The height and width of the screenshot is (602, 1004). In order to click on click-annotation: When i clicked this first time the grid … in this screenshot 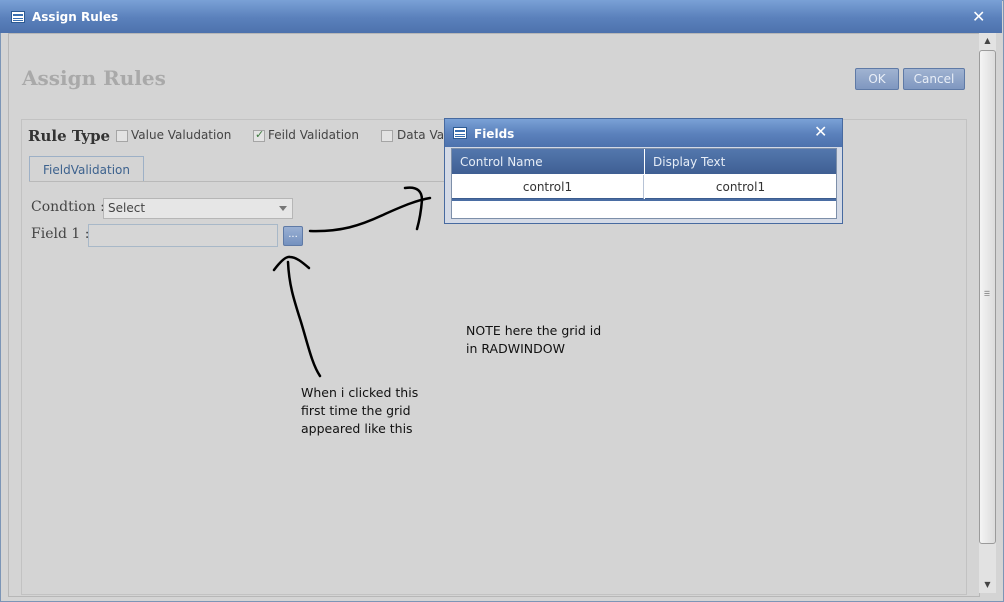, I will do `click(359, 411)`.